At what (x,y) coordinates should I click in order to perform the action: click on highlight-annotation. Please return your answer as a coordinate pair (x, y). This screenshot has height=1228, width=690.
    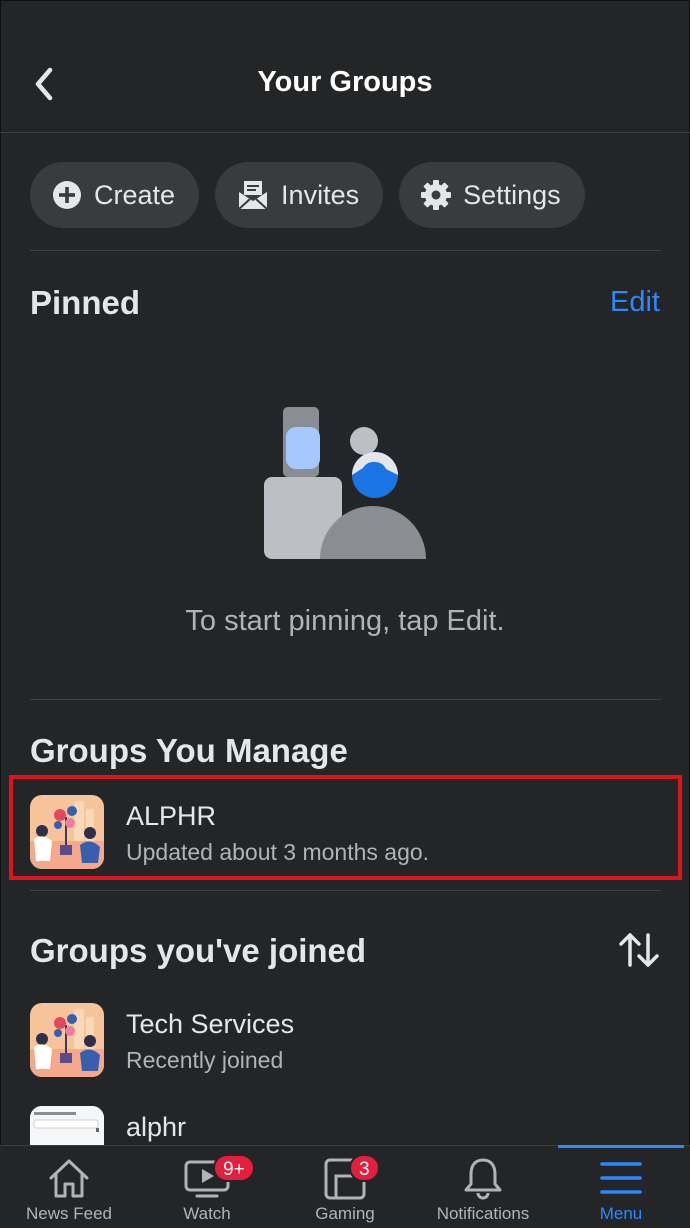
    Looking at the image, I should click on (345, 827).